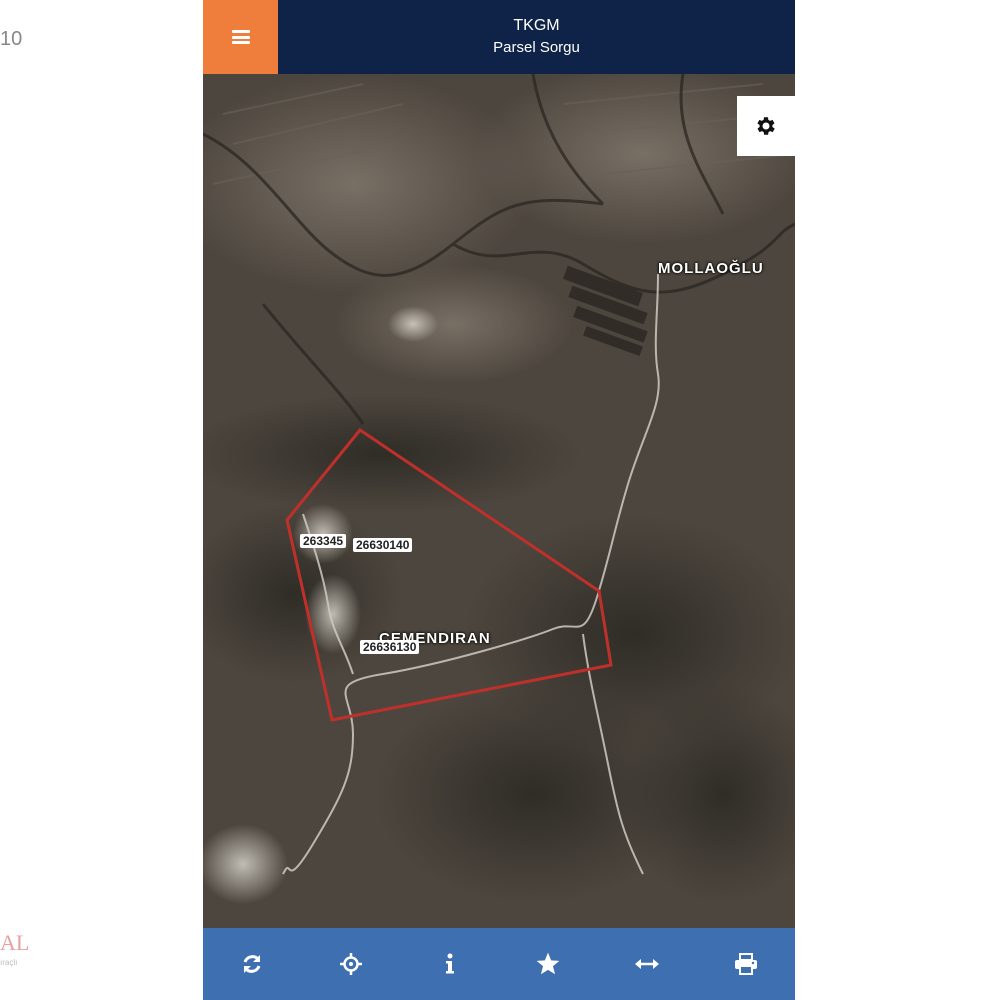  I want to click on locate-button, so click(351, 964).